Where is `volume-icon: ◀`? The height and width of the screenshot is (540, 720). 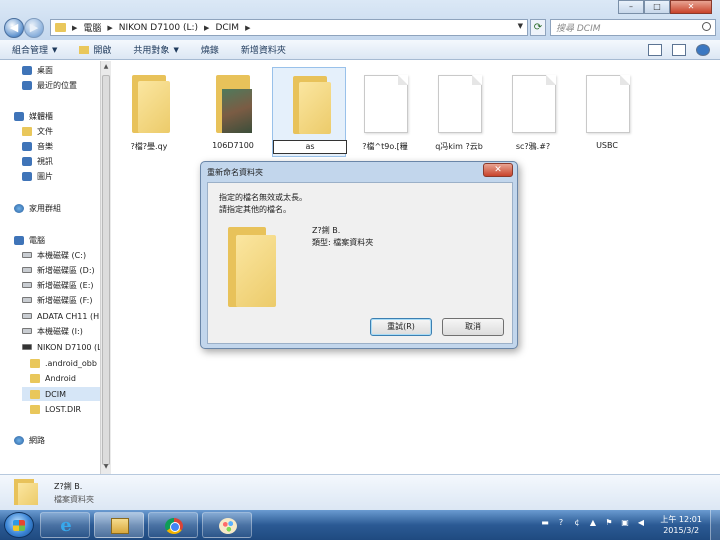
volume-icon: ◀ is located at coordinates (641, 523).